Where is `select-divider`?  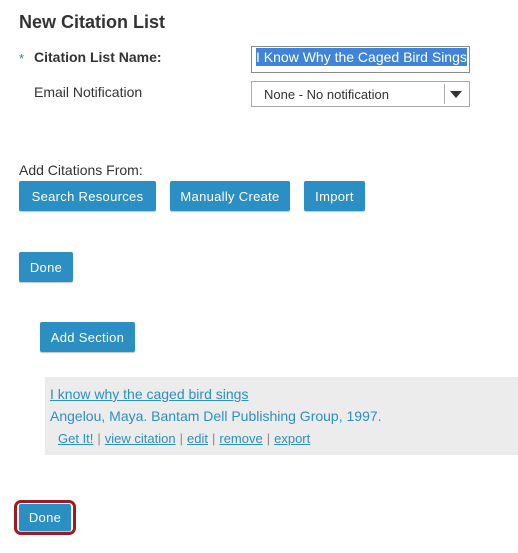
select-divider is located at coordinates (444, 94).